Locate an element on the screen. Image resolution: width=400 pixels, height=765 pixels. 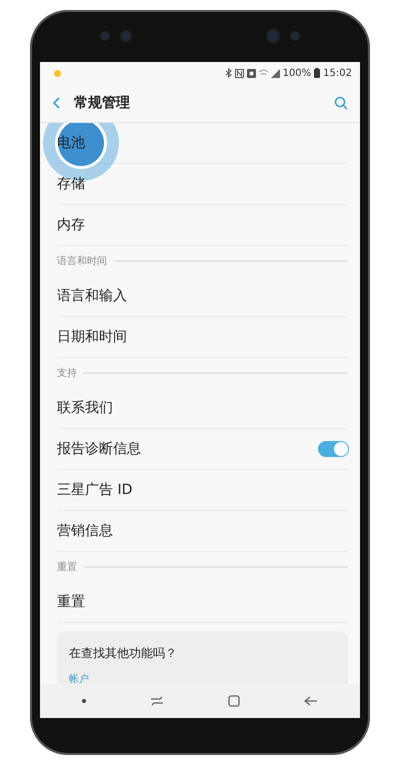
menu-item: 存储 is located at coordinates (71, 184).